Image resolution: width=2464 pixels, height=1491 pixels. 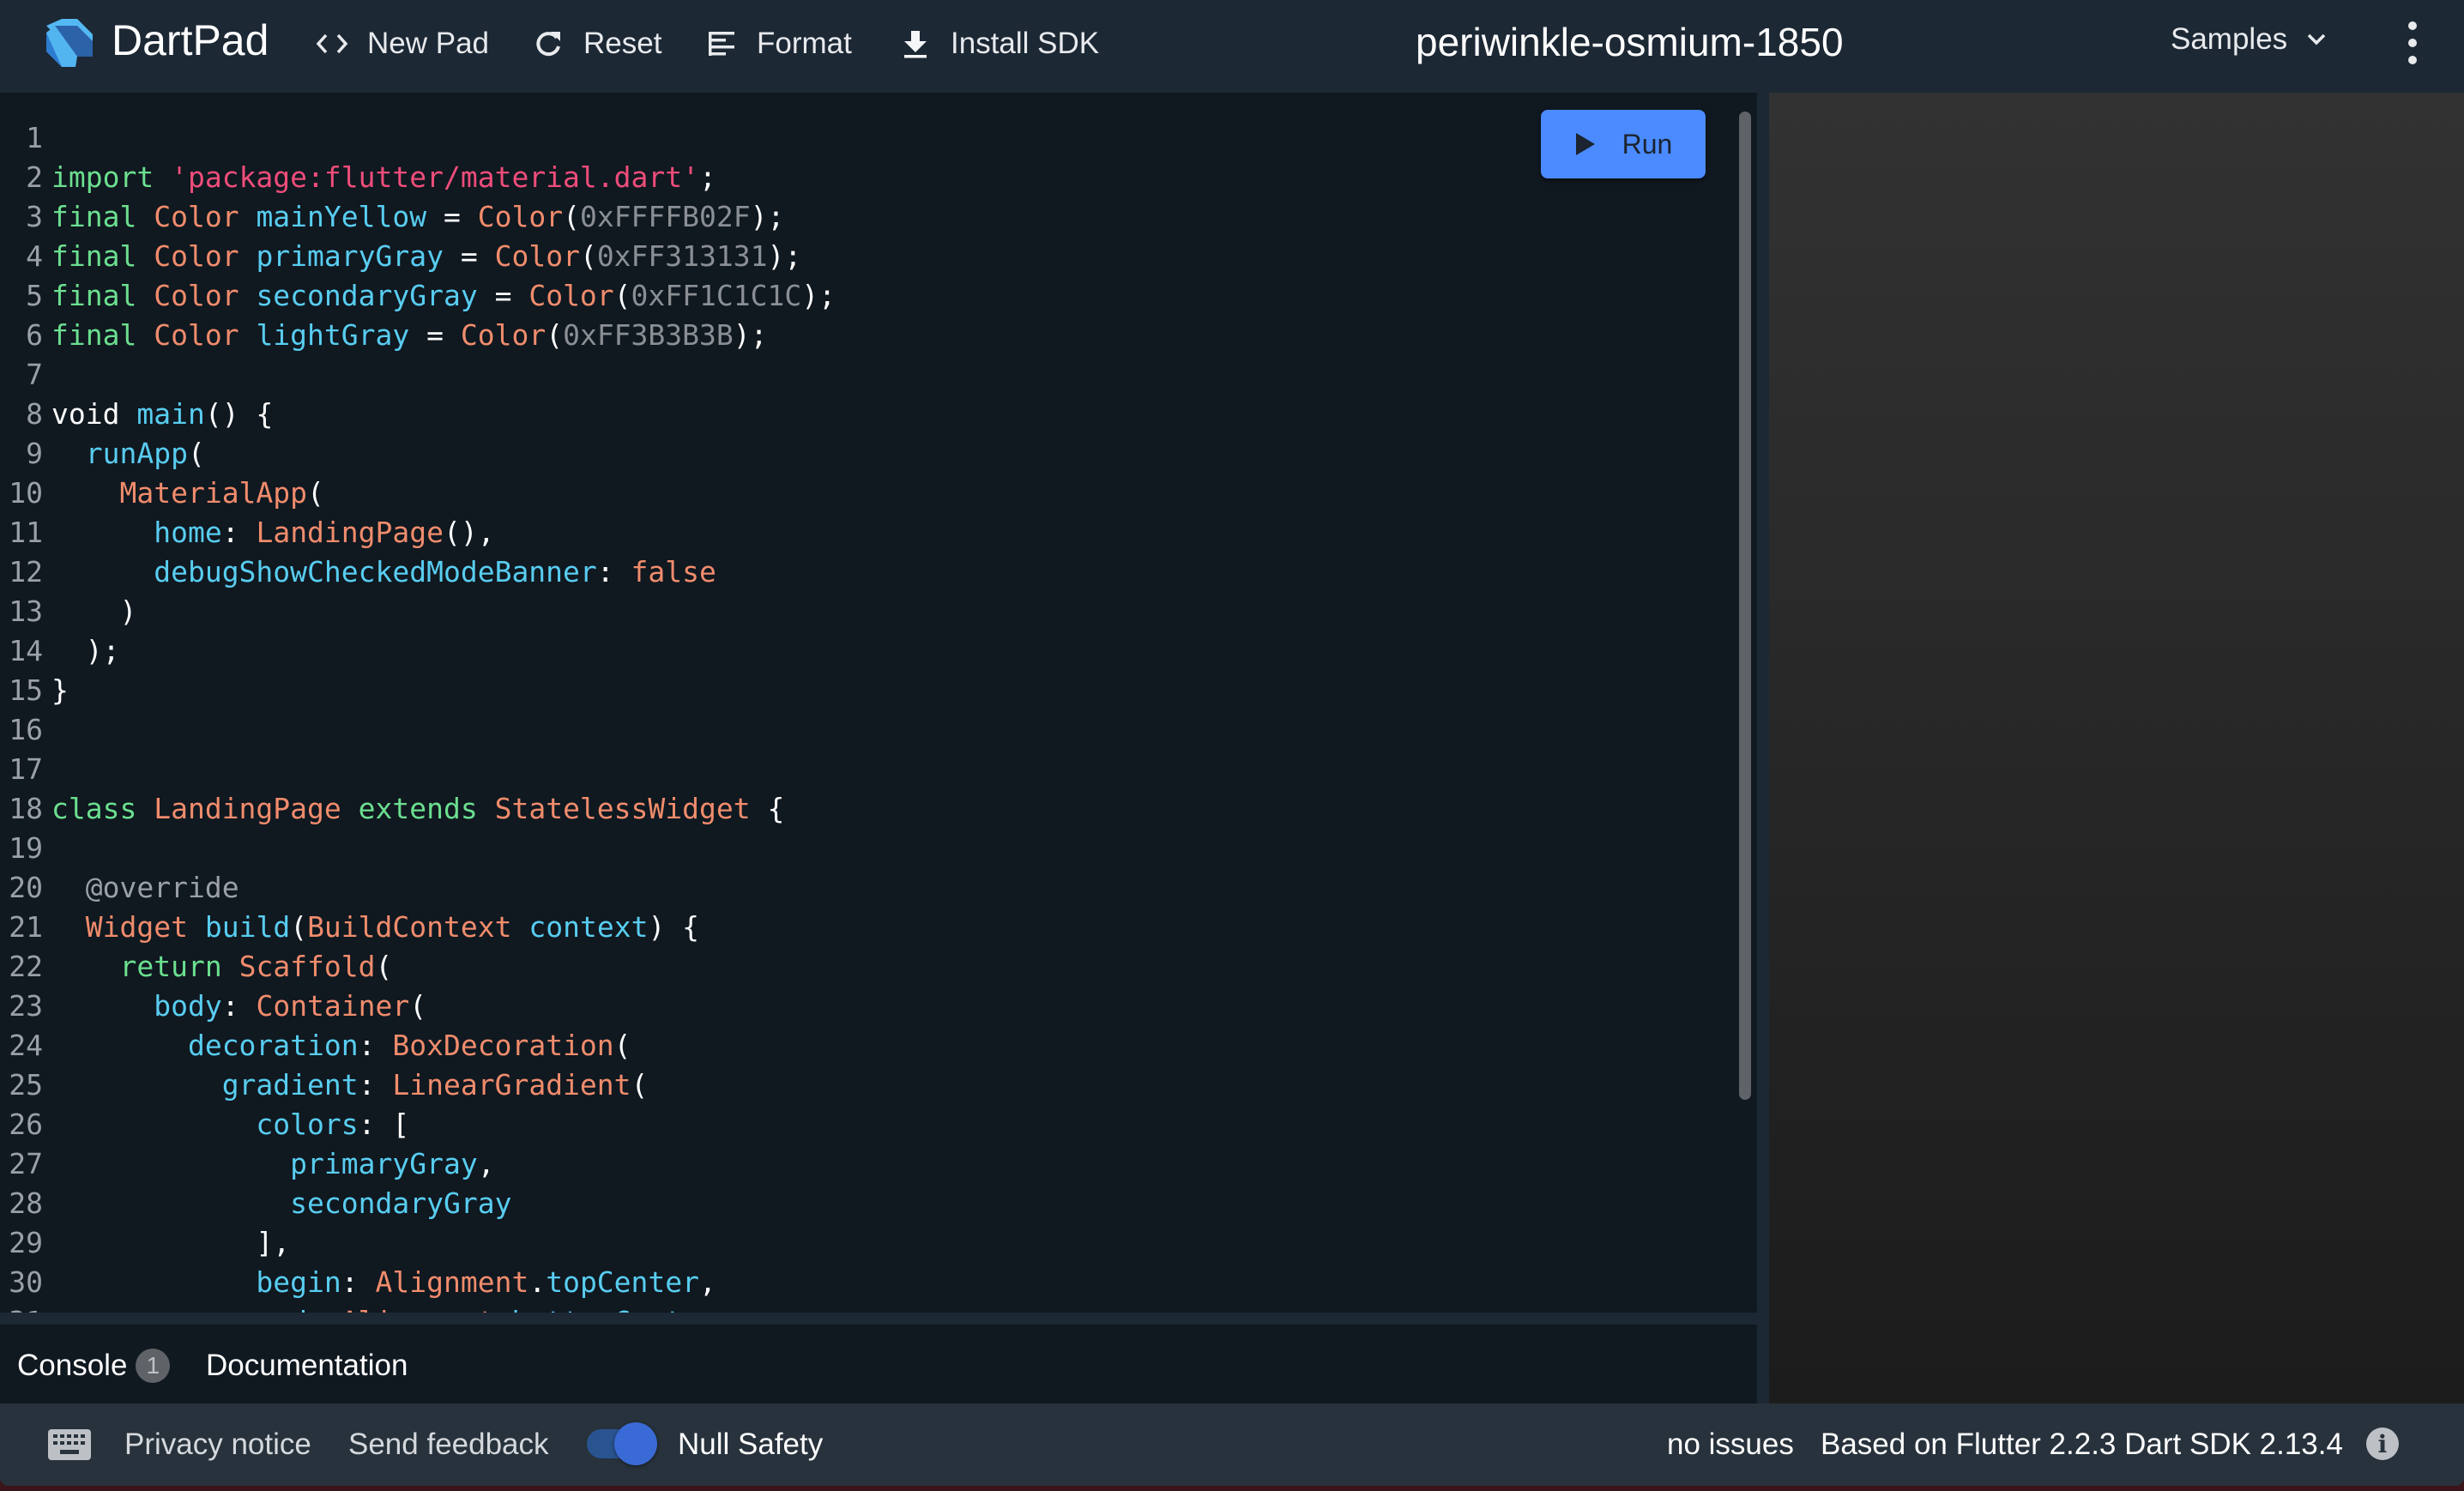 I want to click on code-line: 15}, so click(x=418, y=690).